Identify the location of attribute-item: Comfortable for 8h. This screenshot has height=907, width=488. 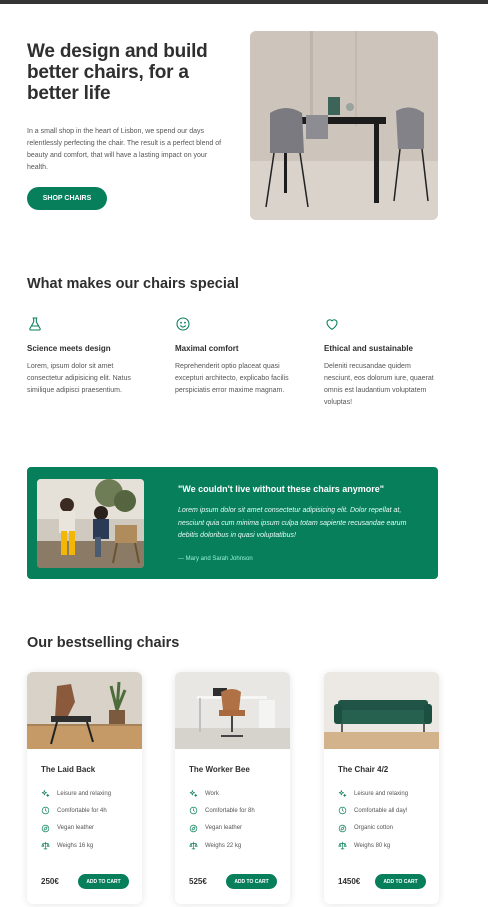
(222, 810).